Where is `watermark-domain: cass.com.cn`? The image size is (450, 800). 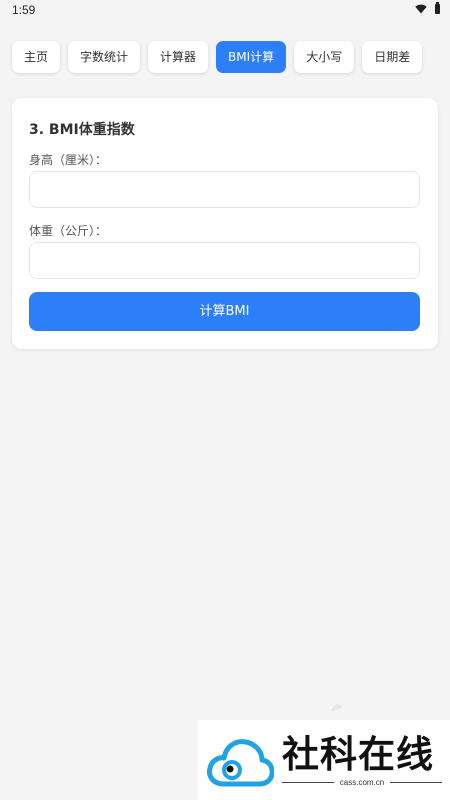 watermark-domain: cass.com.cn is located at coordinates (362, 782).